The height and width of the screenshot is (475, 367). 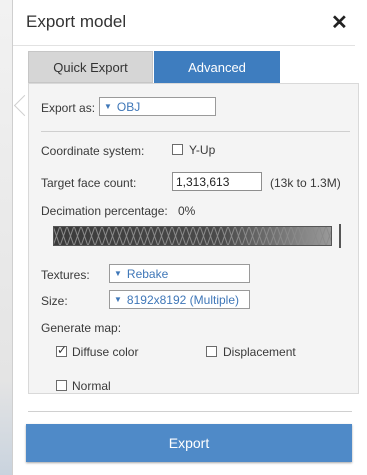 What do you see at coordinates (340, 236) in the screenshot?
I see `decimation-slider-handle` at bounding box center [340, 236].